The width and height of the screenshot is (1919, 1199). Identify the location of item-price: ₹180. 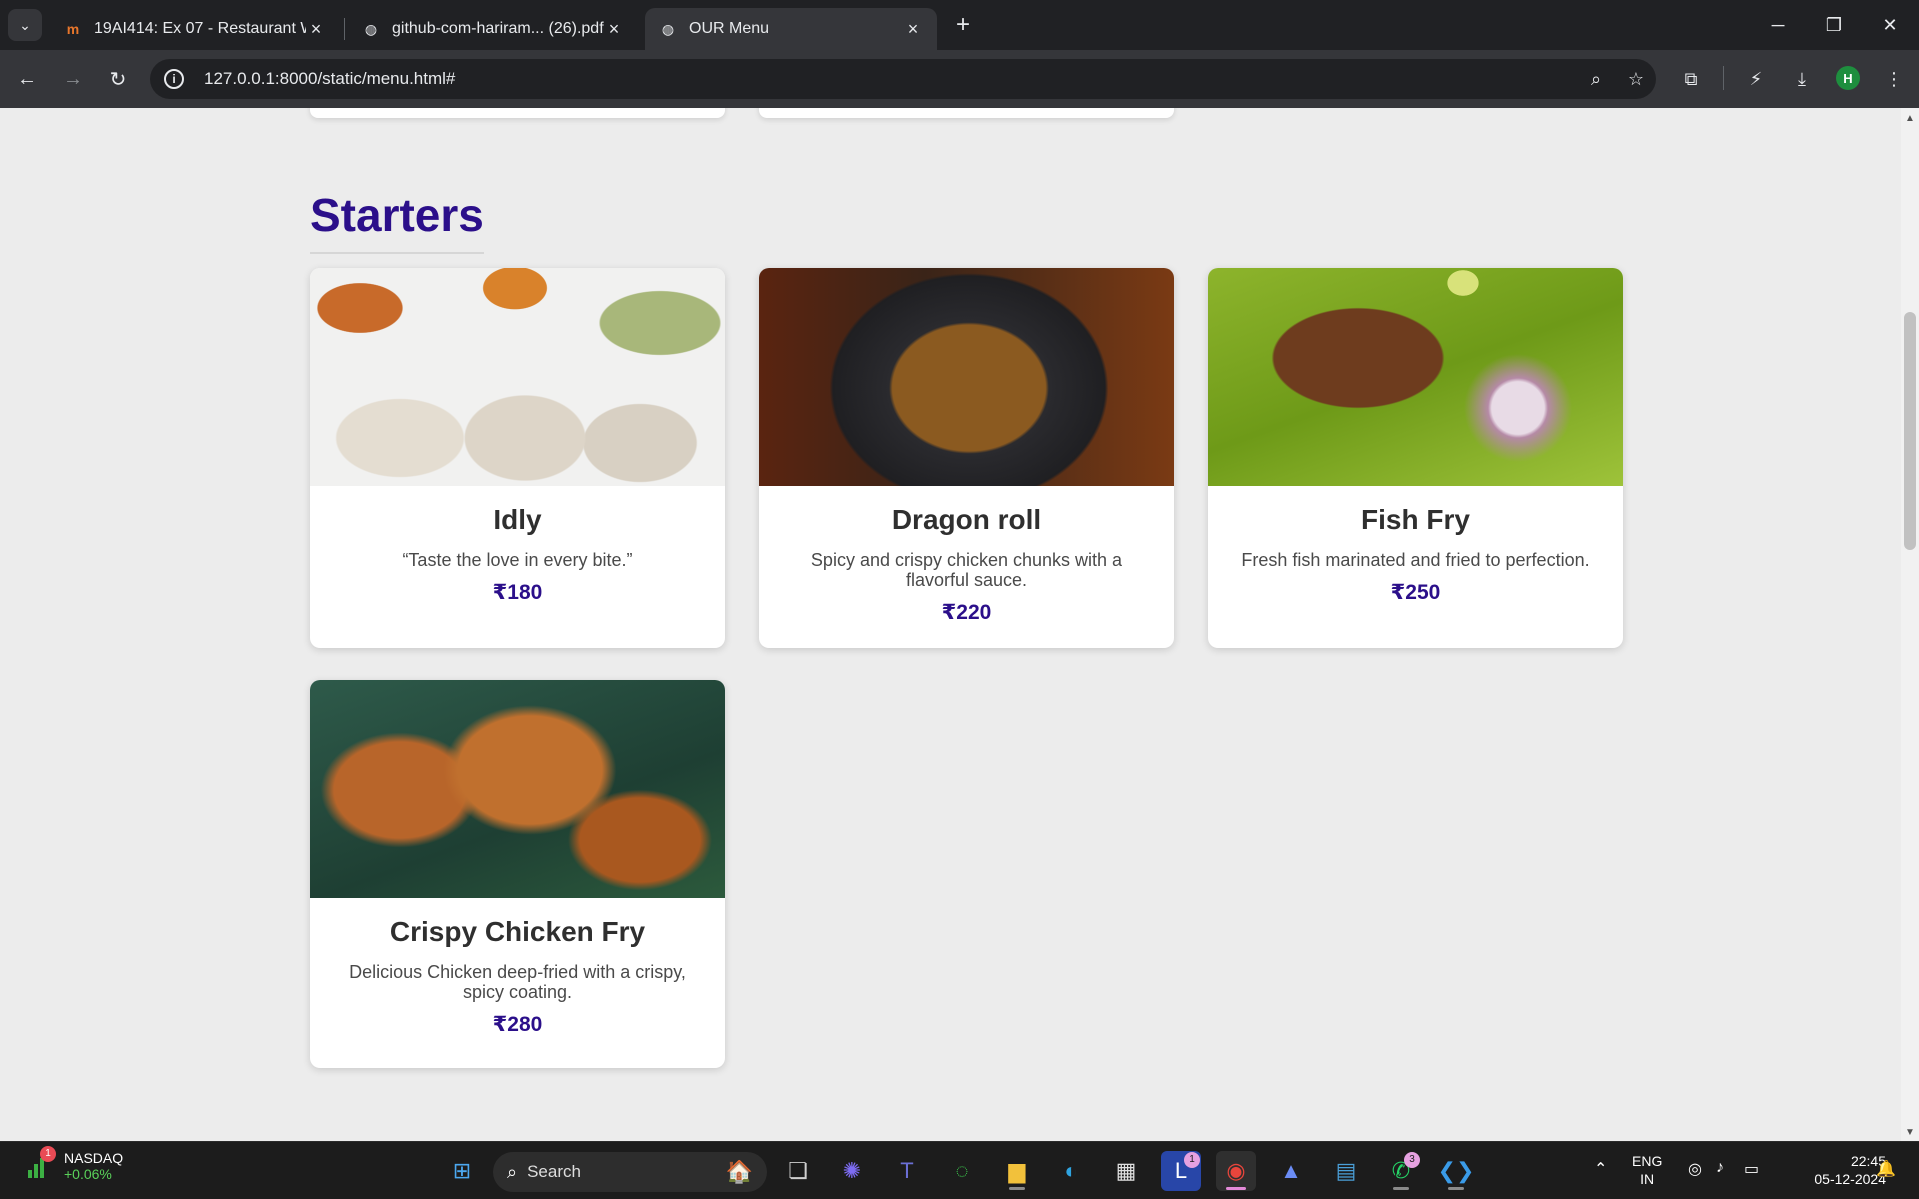
(517, 592).